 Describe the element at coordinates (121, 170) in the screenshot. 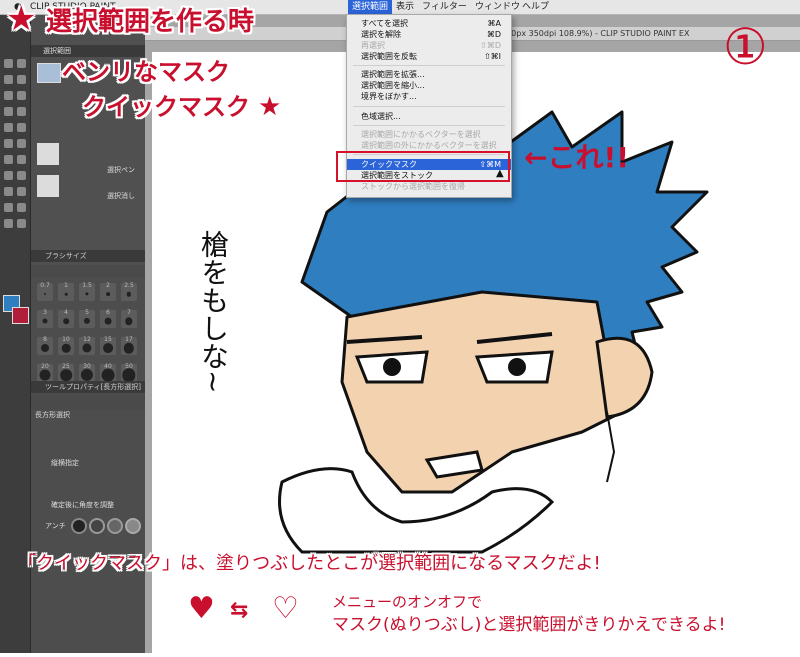

I see `subtool-item-selpen: 選択ペン` at that location.